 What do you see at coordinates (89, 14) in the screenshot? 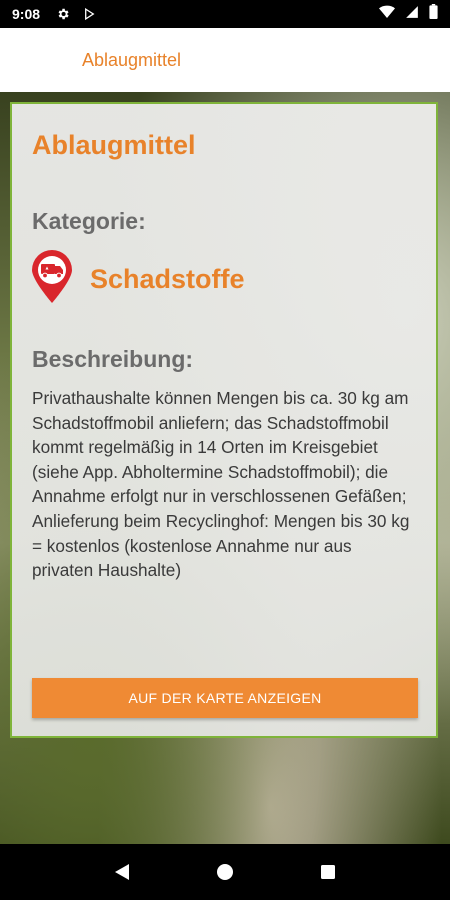
I see `play-store-icon` at bounding box center [89, 14].